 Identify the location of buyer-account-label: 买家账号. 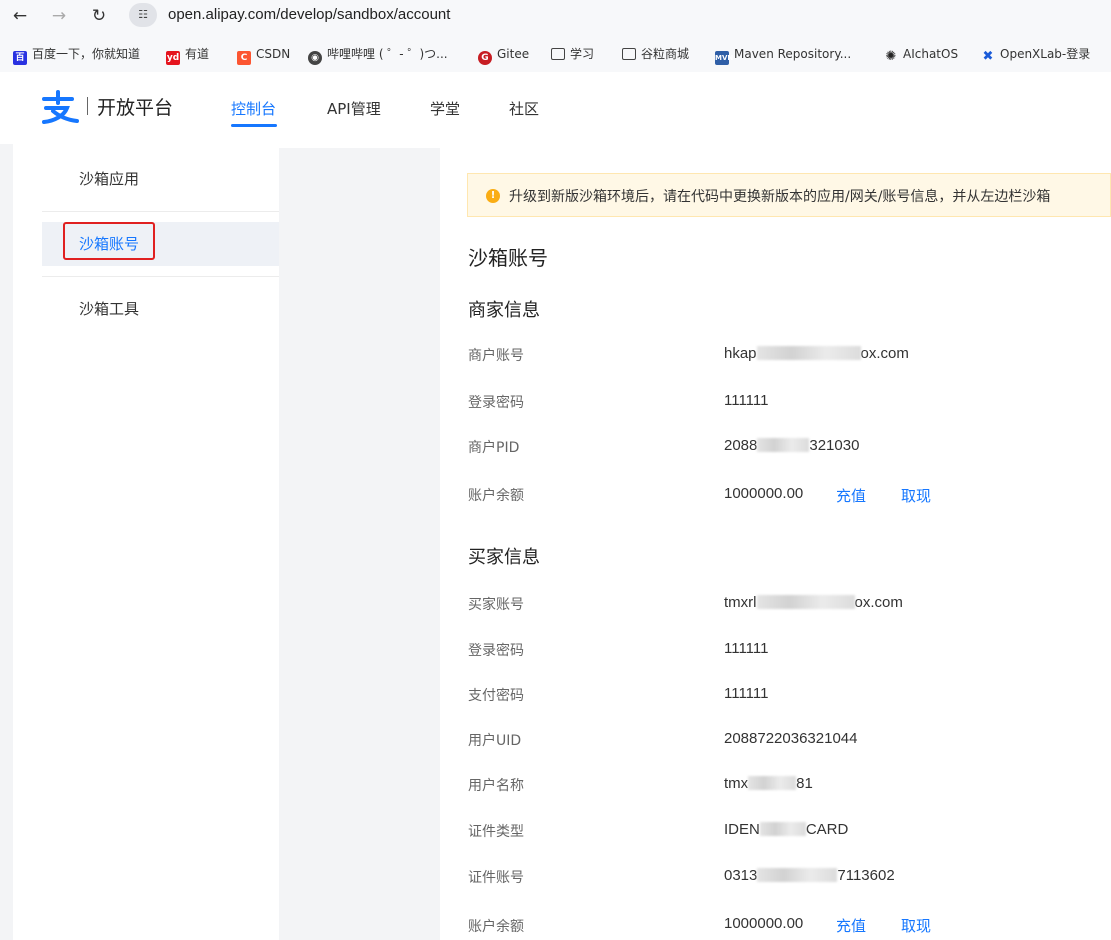
(496, 605).